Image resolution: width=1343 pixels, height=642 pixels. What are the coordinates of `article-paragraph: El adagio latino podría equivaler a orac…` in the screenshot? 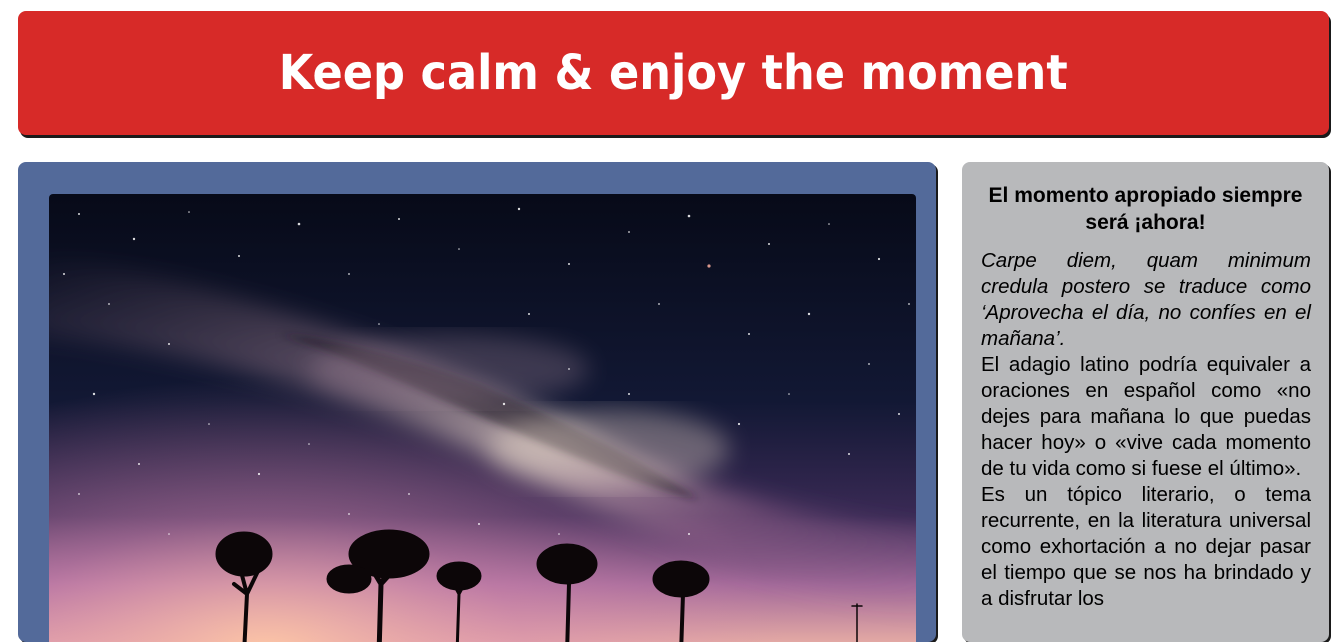 It's located at (1146, 416).